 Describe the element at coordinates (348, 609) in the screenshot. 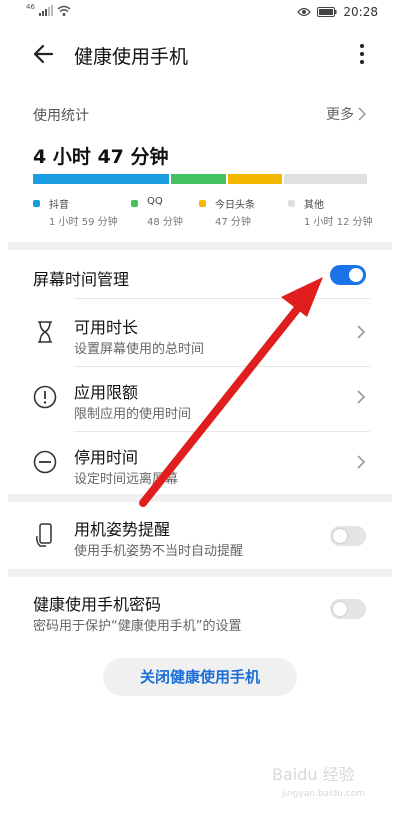

I see `password-toggle` at that location.